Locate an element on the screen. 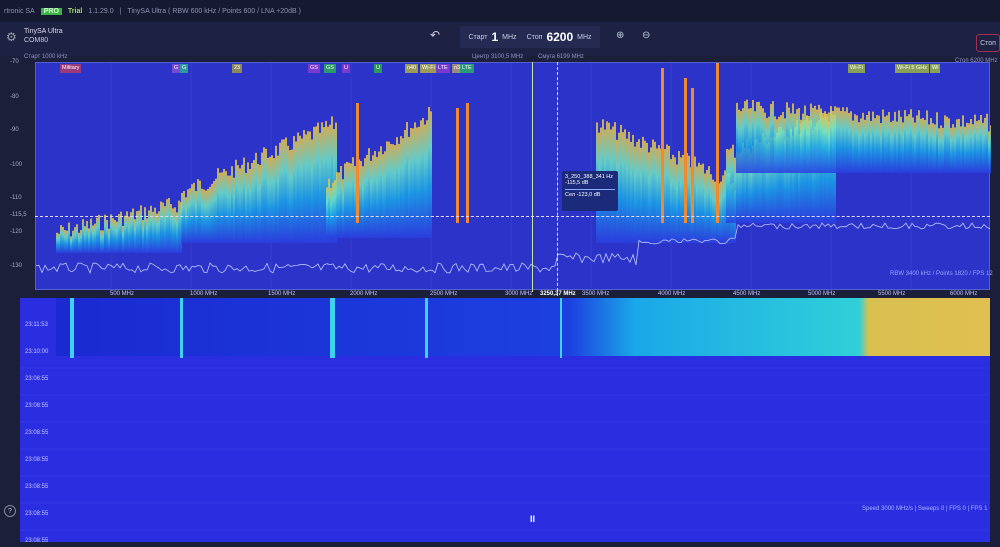 The width and height of the screenshot is (1000, 547). center-info: Центр 3100,5 MHz is located at coordinates (498, 57).